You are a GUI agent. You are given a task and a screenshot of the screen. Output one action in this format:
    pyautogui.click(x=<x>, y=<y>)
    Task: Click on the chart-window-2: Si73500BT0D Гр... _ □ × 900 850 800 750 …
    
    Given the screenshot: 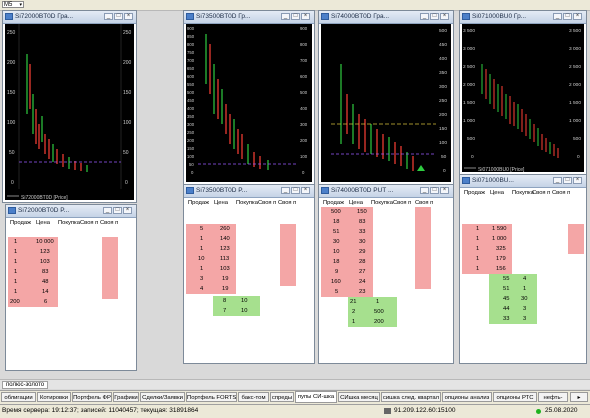 What is the action you would take?
    pyautogui.click(x=249, y=97)
    